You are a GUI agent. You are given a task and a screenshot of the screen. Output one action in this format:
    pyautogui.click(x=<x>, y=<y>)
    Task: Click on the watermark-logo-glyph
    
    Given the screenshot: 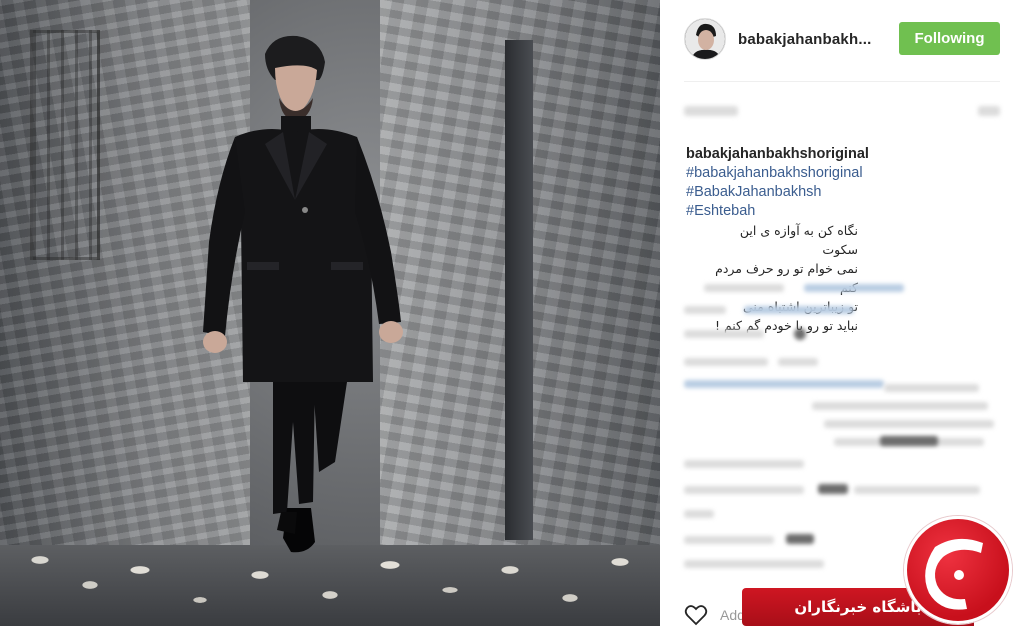 What is the action you would take?
    pyautogui.click(x=954, y=574)
    